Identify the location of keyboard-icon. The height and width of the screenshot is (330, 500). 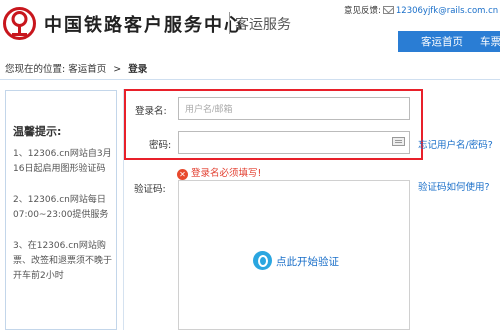
(398, 141).